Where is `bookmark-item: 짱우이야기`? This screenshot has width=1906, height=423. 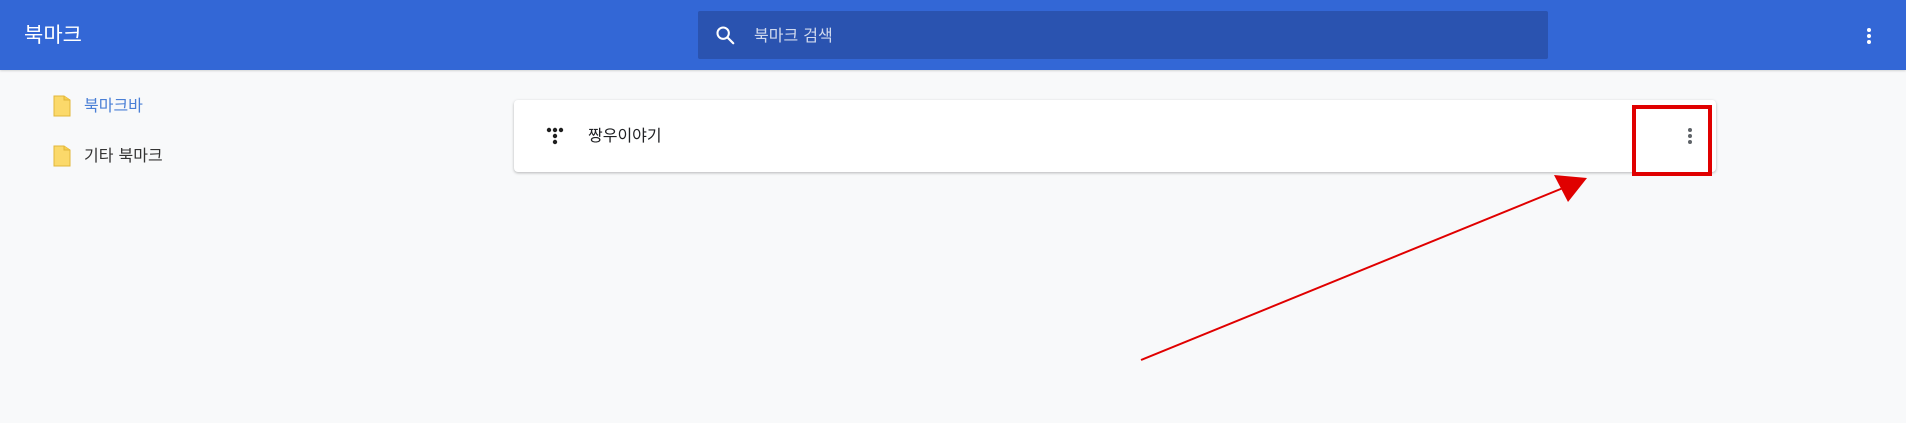
bookmark-item: 짱우이야기 is located at coordinates (1115, 136).